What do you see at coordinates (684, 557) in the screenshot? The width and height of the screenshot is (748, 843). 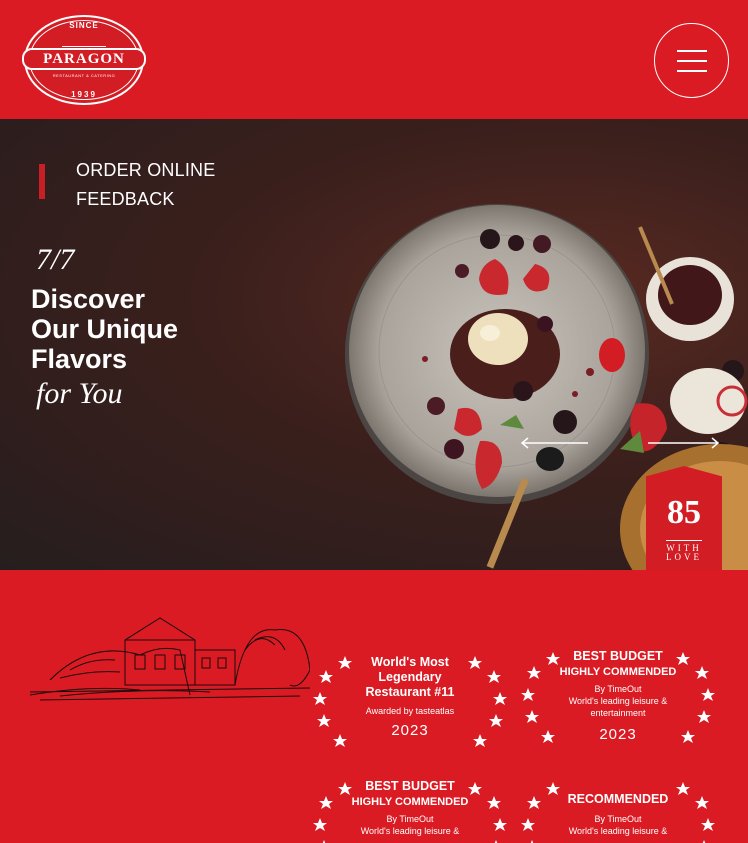 I see `badge-love-text: LOVE` at bounding box center [684, 557].